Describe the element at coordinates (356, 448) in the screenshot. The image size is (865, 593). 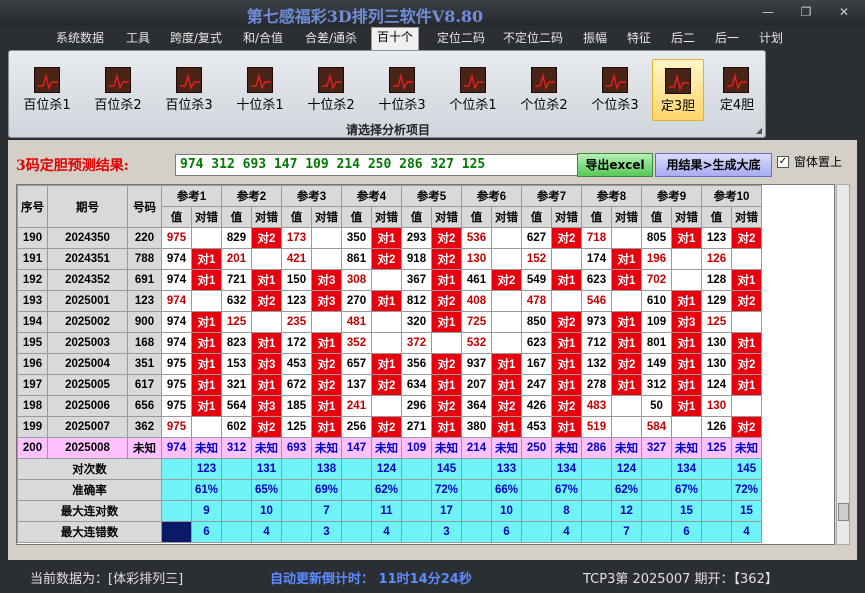
I see `forecast-value: 147` at that location.